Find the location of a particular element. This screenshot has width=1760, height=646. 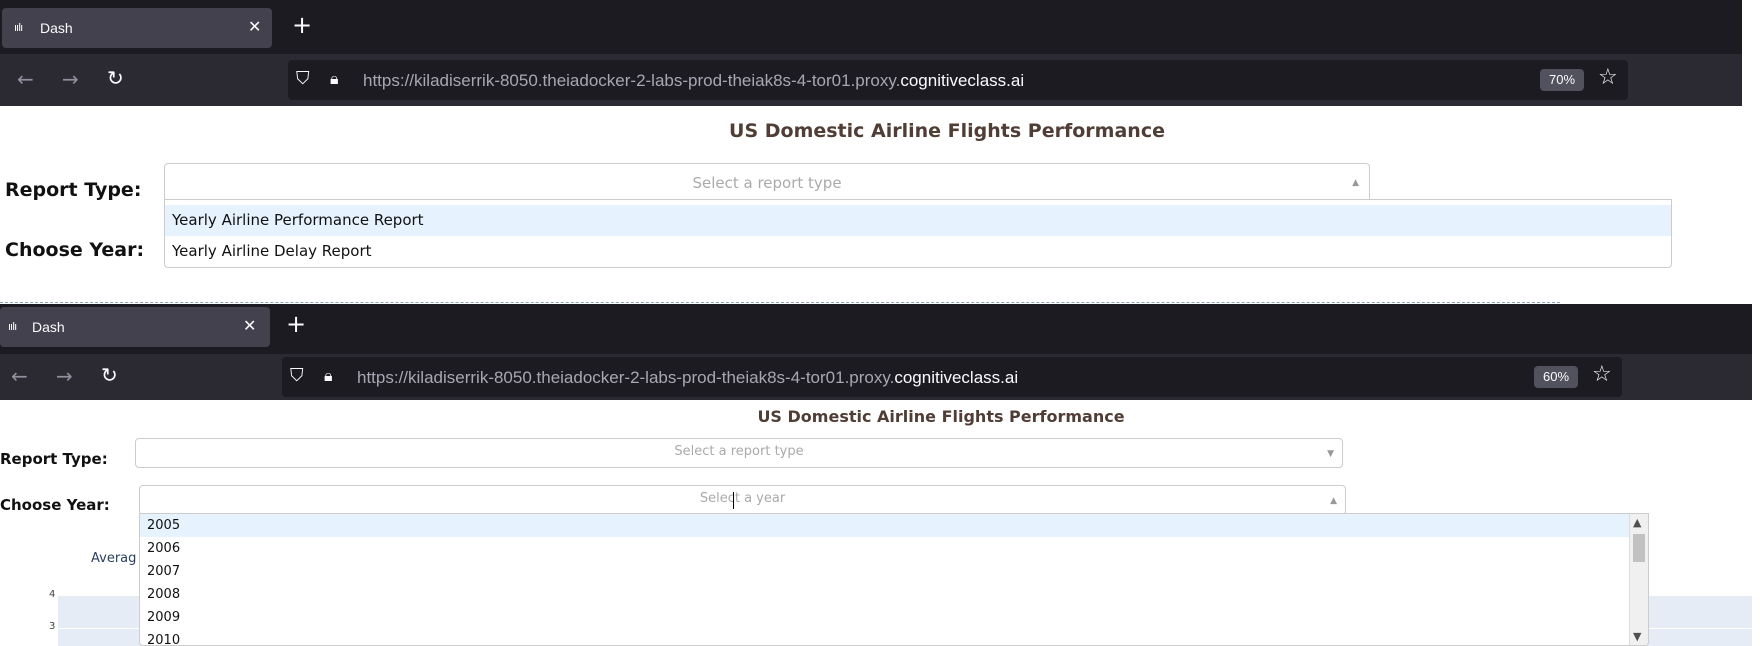

year-dropdown: Select a year ▲ is located at coordinates (742, 500).